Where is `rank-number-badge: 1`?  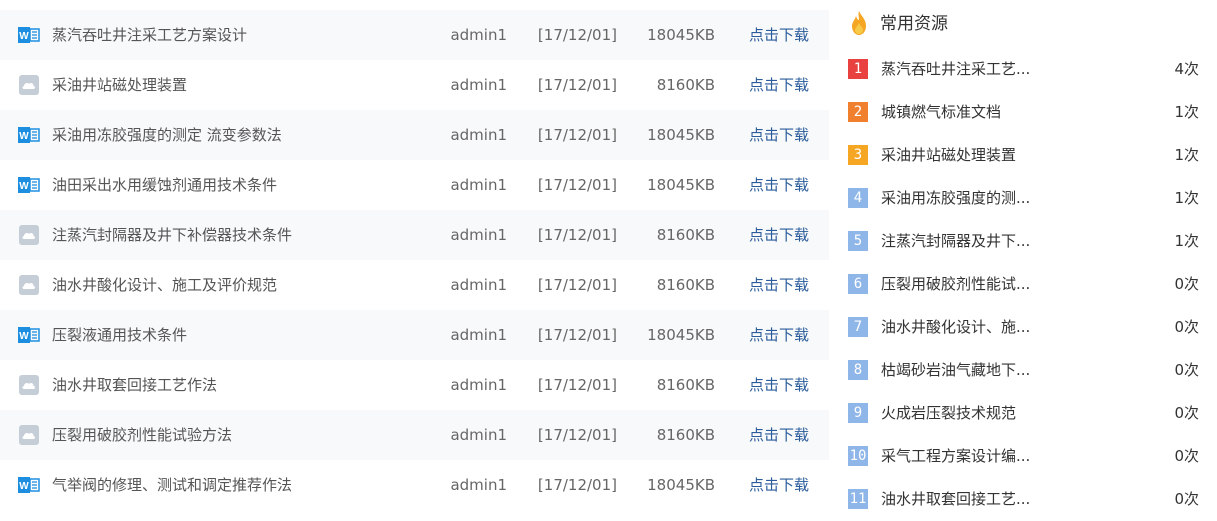
rank-number-badge: 1 is located at coordinates (858, 69).